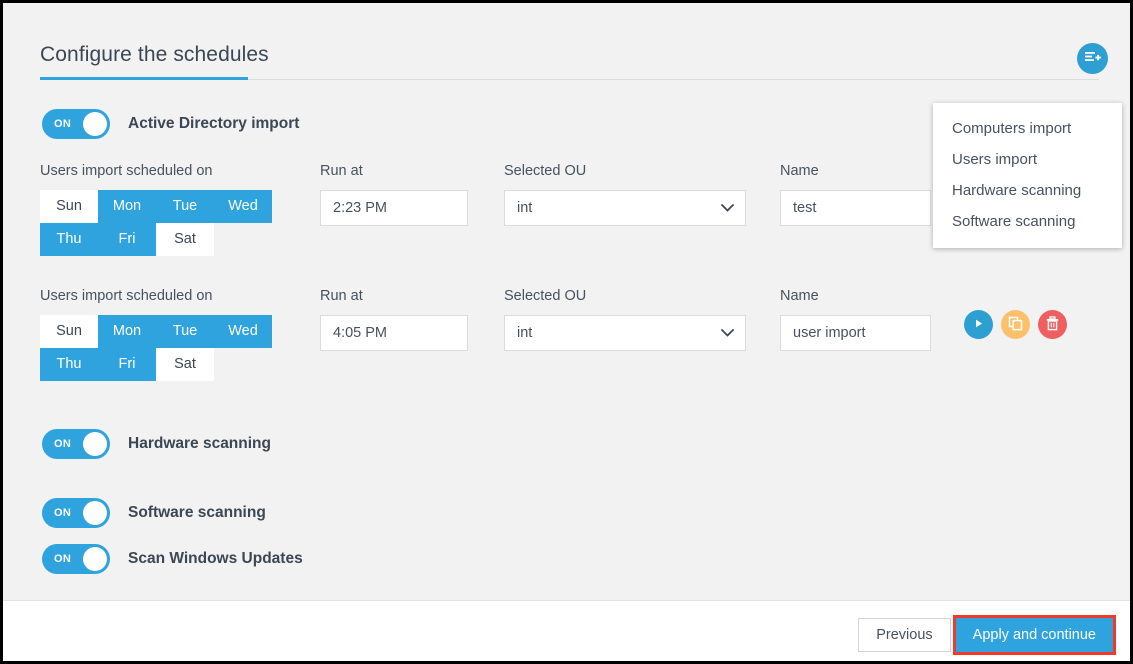 This screenshot has height=664, width=1133. What do you see at coordinates (215, 558) in the screenshot?
I see `scan-windows-updates-label: Scan Windows Updates` at bounding box center [215, 558].